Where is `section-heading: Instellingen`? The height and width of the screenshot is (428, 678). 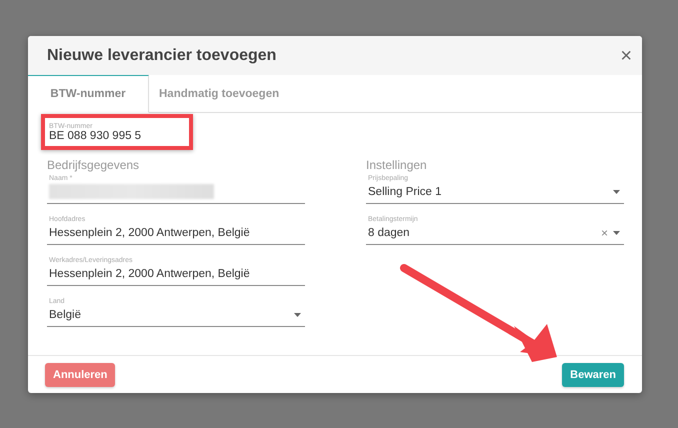
section-heading: Instellingen is located at coordinates (397, 165).